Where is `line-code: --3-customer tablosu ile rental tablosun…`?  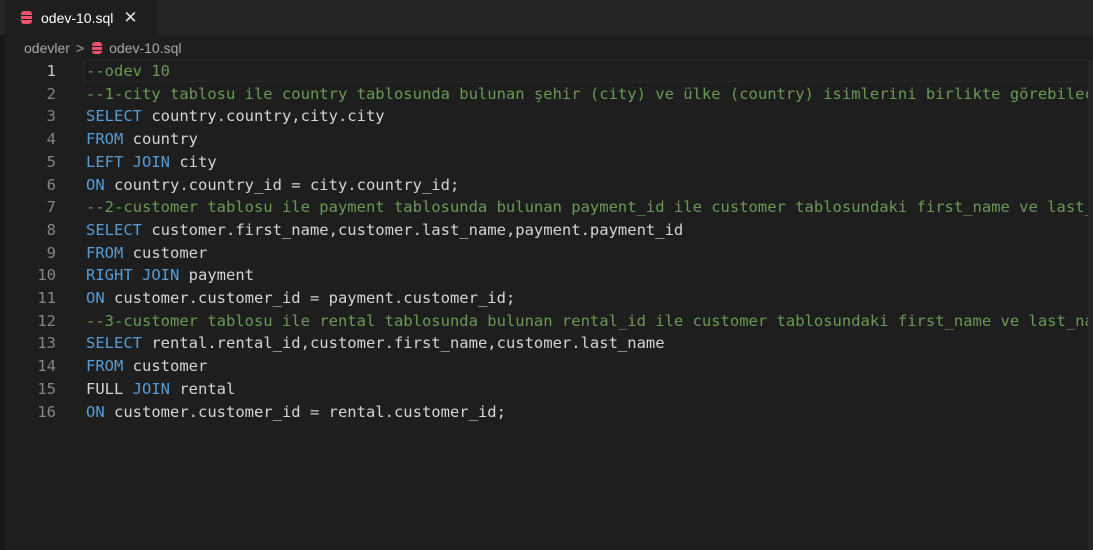 line-code: --3-customer tablosu ile rental tablosun… is located at coordinates (589, 321).